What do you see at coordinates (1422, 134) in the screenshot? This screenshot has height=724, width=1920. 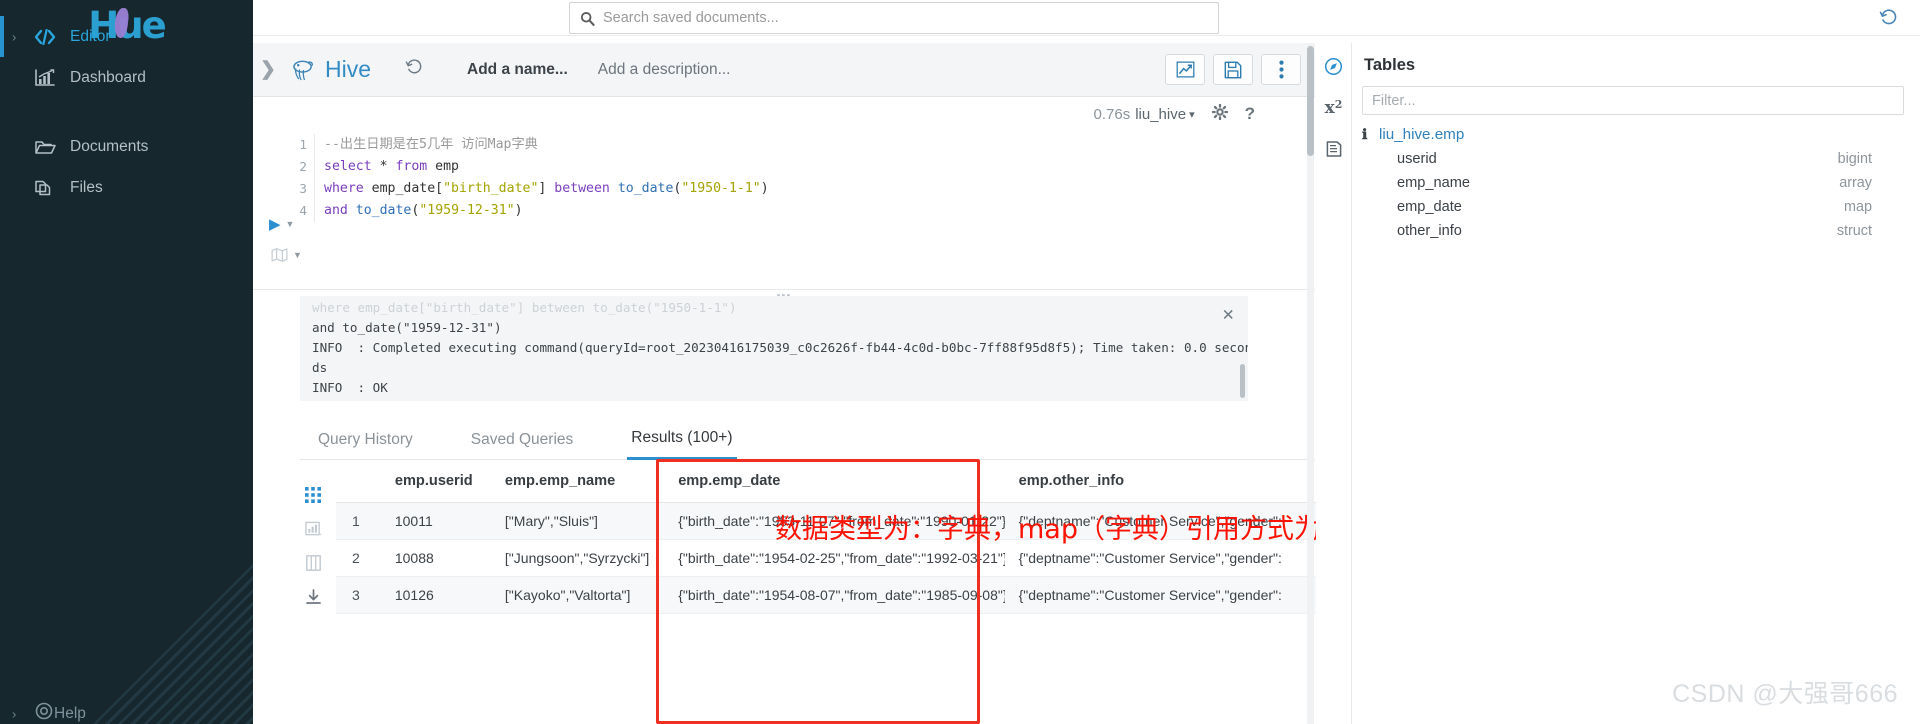 I see `assist-table-name: liu_hive.emp` at bounding box center [1422, 134].